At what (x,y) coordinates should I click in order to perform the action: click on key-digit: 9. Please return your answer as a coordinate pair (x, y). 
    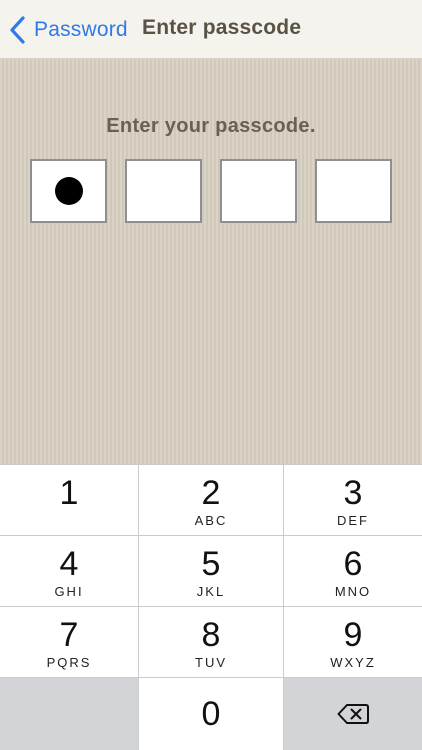
    Looking at the image, I should click on (353, 635).